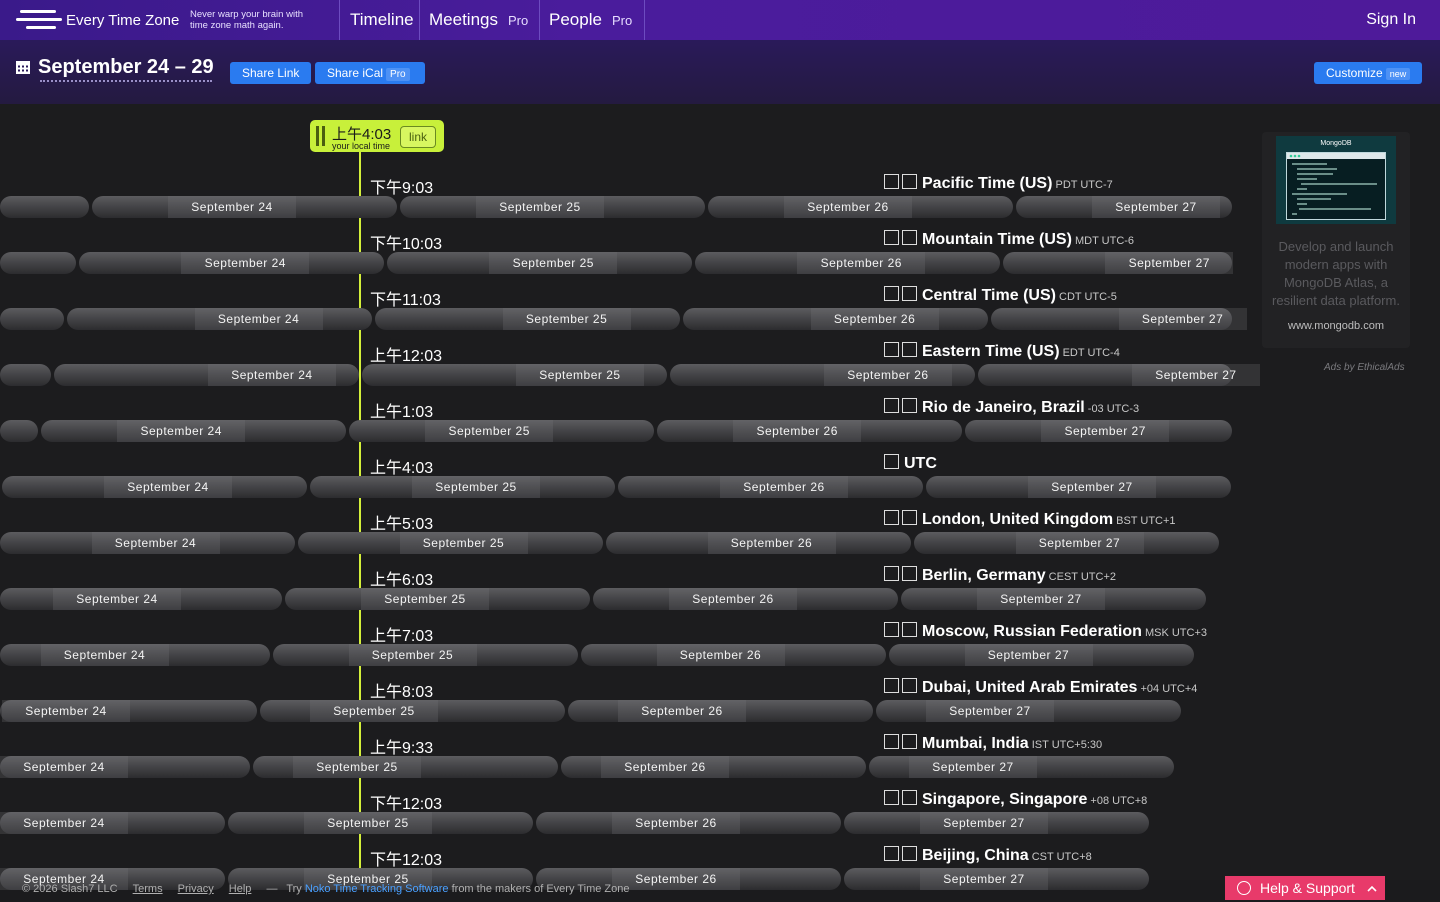 This screenshot has height=902, width=1440. I want to click on footer-from: from the makers of Every Time Zone, so click(540, 889).